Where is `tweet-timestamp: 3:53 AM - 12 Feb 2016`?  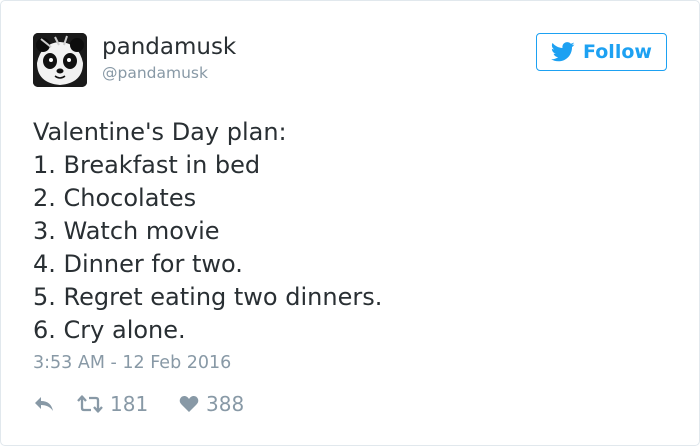 tweet-timestamp: 3:53 AM - 12 Feb 2016 is located at coordinates (132, 363).